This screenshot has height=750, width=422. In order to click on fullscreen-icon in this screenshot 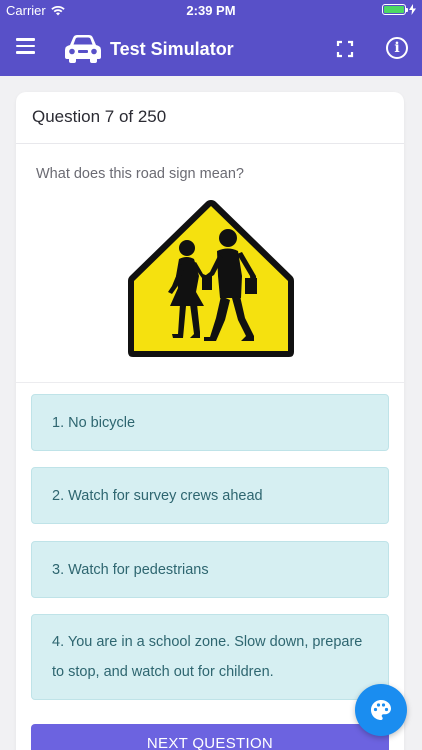, I will do `click(345, 49)`.